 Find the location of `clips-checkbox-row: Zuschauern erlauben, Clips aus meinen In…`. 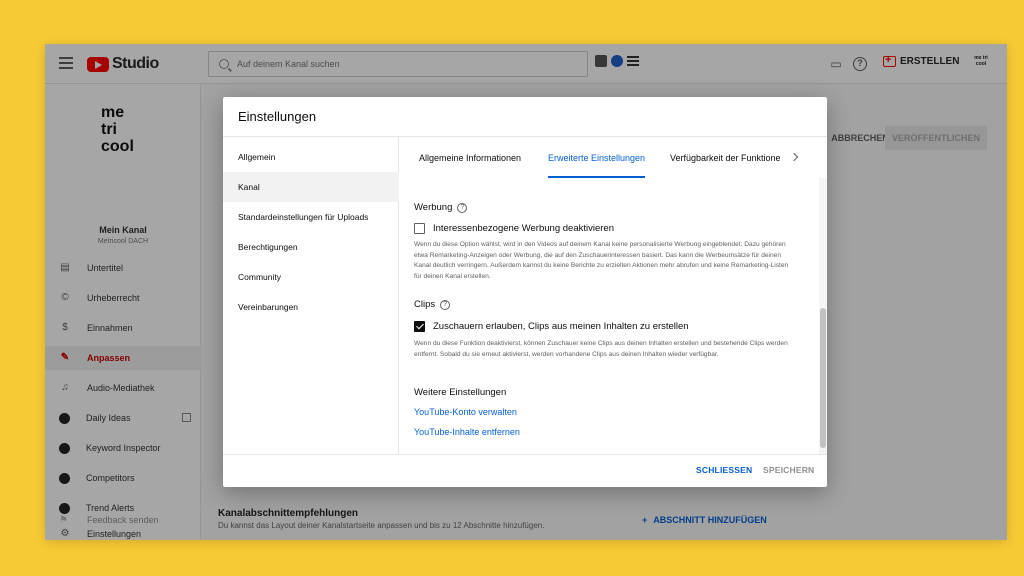

clips-checkbox-row: Zuschauern erlauben, Clips aus meinen In… is located at coordinates (551, 326).